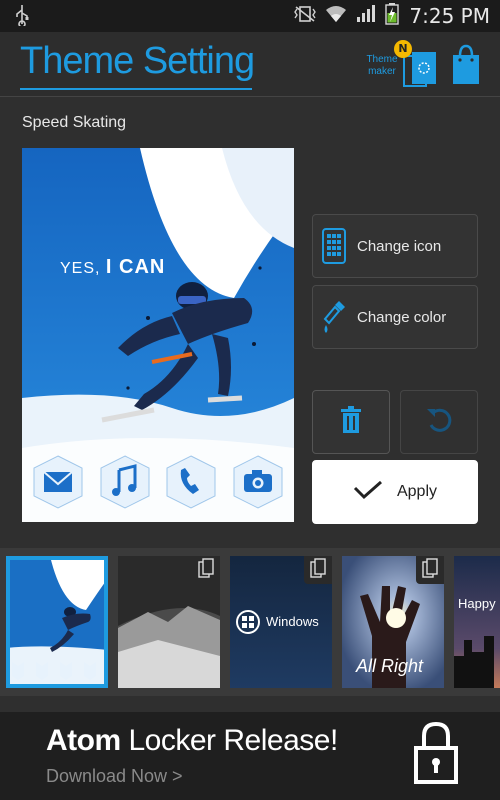  What do you see at coordinates (402, 317) in the screenshot?
I see `change-color-label: Change color` at bounding box center [402, 317].